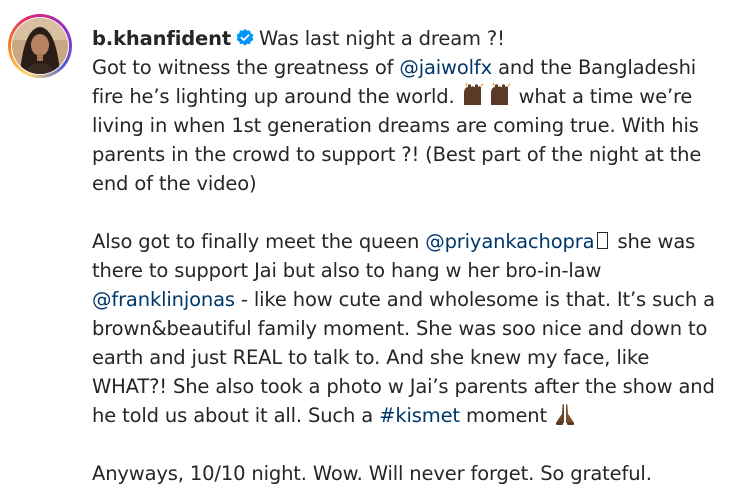 Image resolution: width=740 pixels, height=488 pixels. I want to click on caption-text: Also got to finally meet the queen, so click(259, 241).